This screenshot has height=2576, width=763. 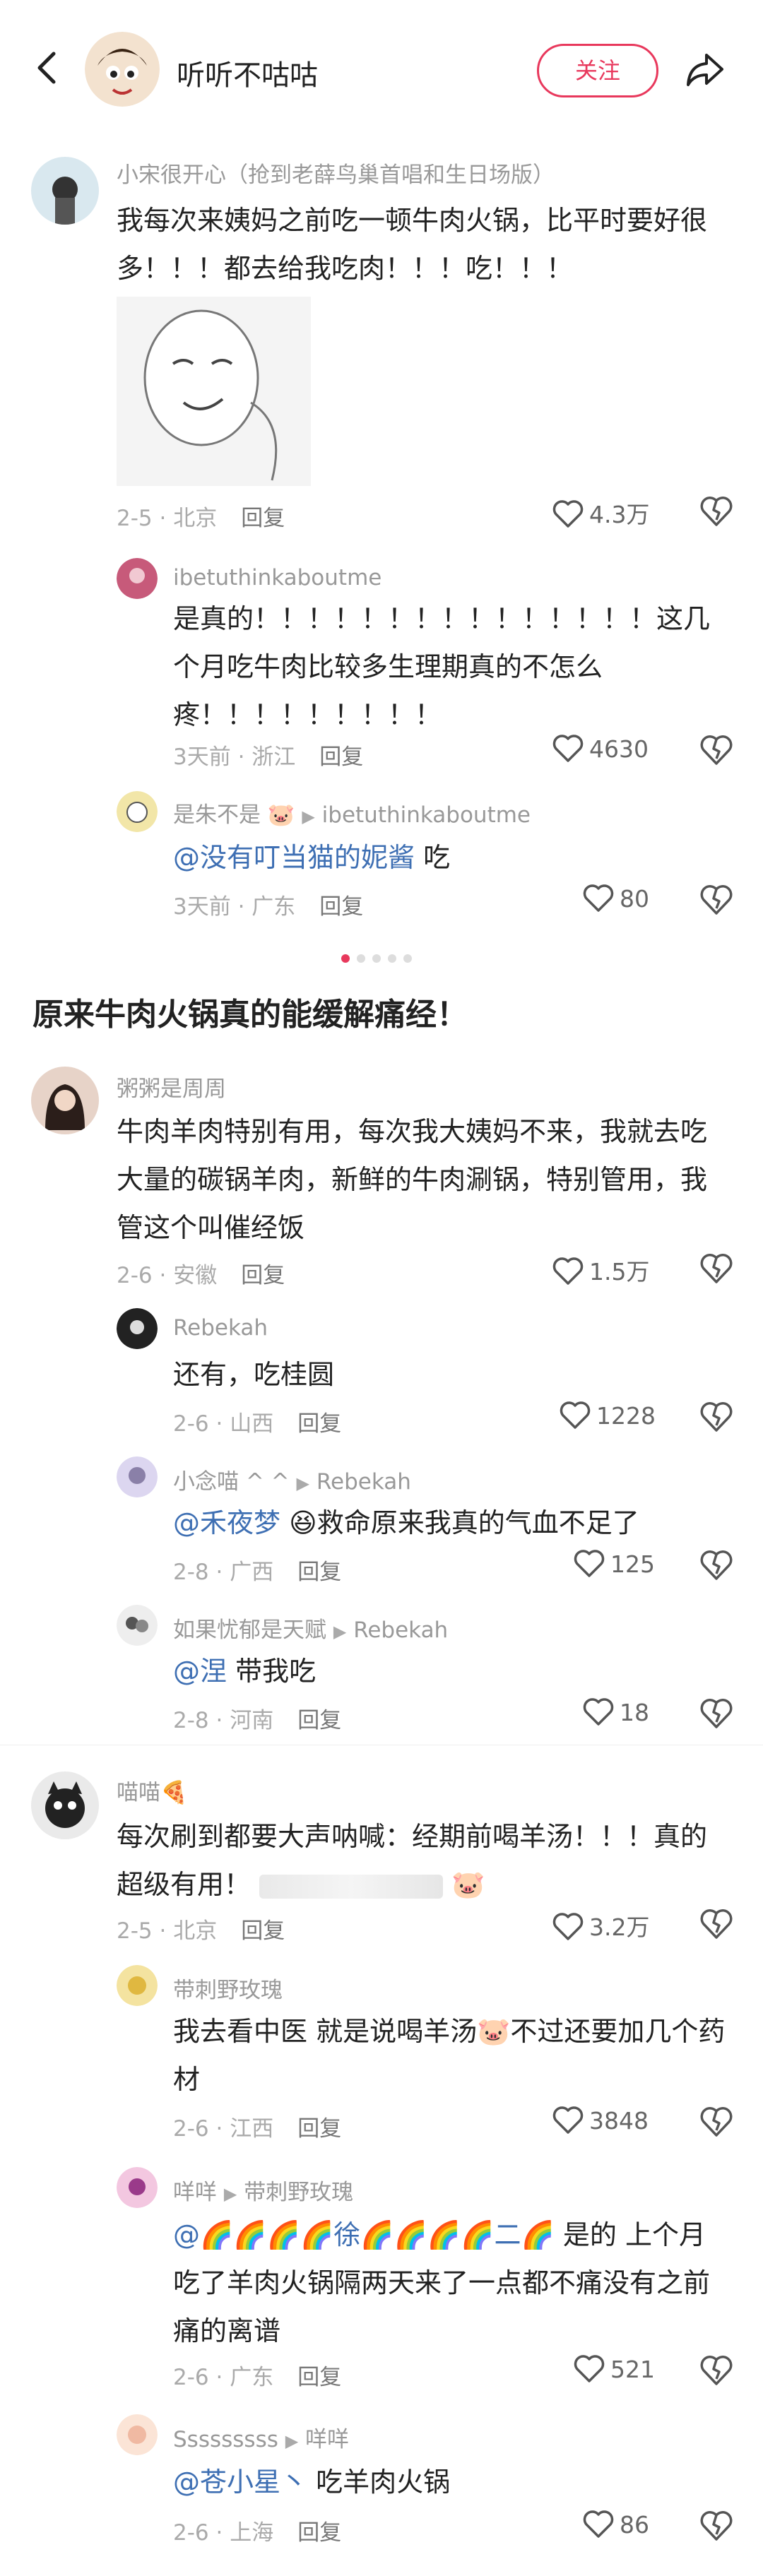 I want to click on reply-target: ibetuthinkaboutme, so click(x=426, y=815).